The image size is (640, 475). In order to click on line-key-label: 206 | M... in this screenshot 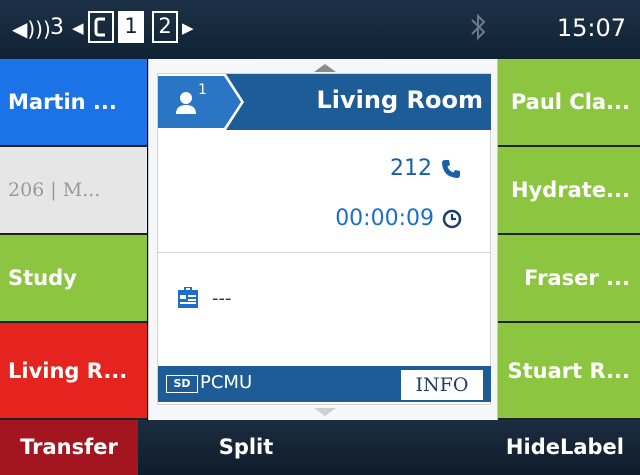, I will do `click(54, 190)`.